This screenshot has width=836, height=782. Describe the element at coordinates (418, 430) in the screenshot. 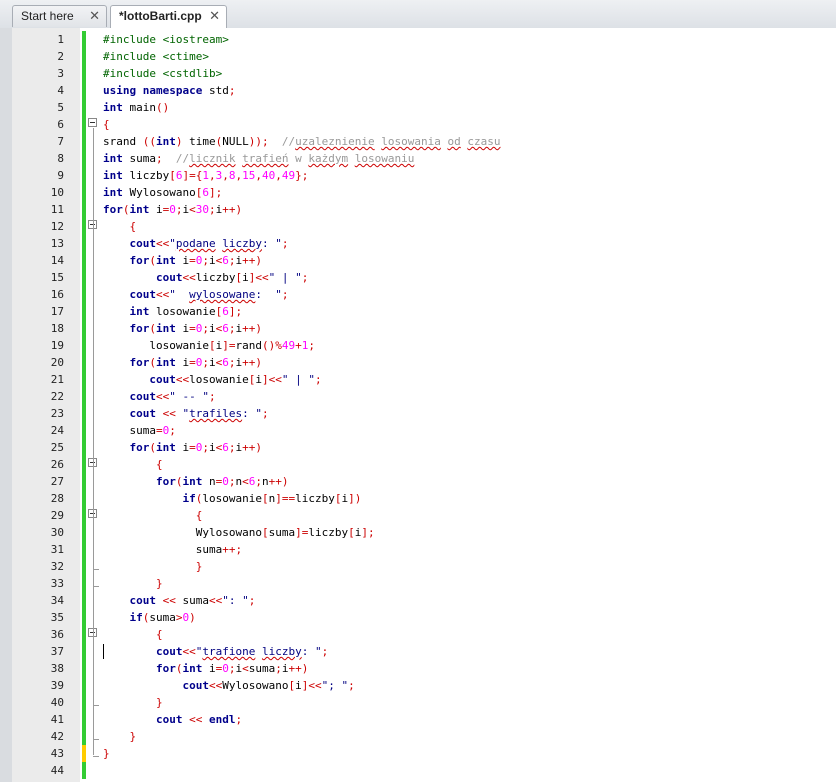

I see `code-line: 24 suma=0;` at that location.